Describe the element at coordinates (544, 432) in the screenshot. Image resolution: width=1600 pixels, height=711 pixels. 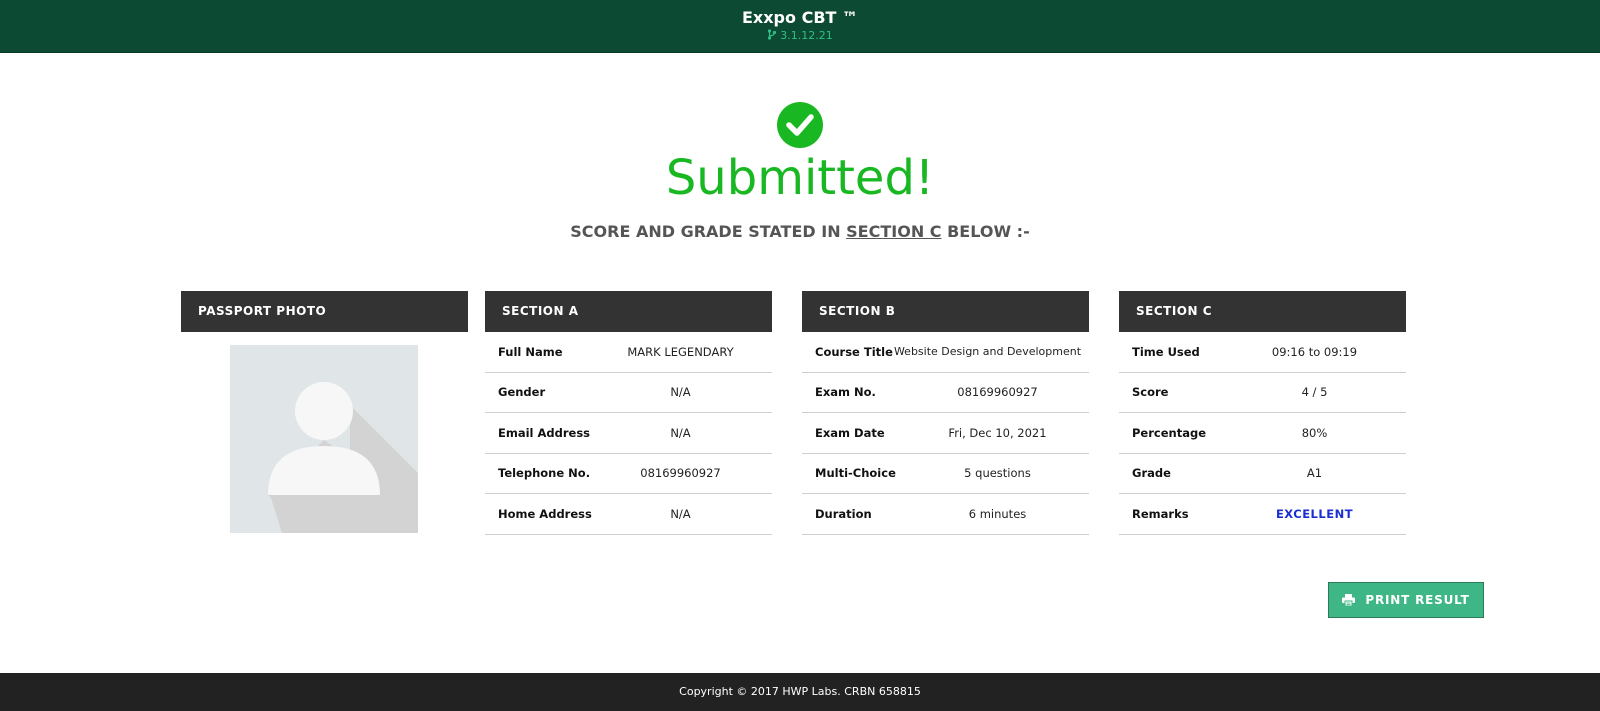
I see `row-label: Email Address` at that location.